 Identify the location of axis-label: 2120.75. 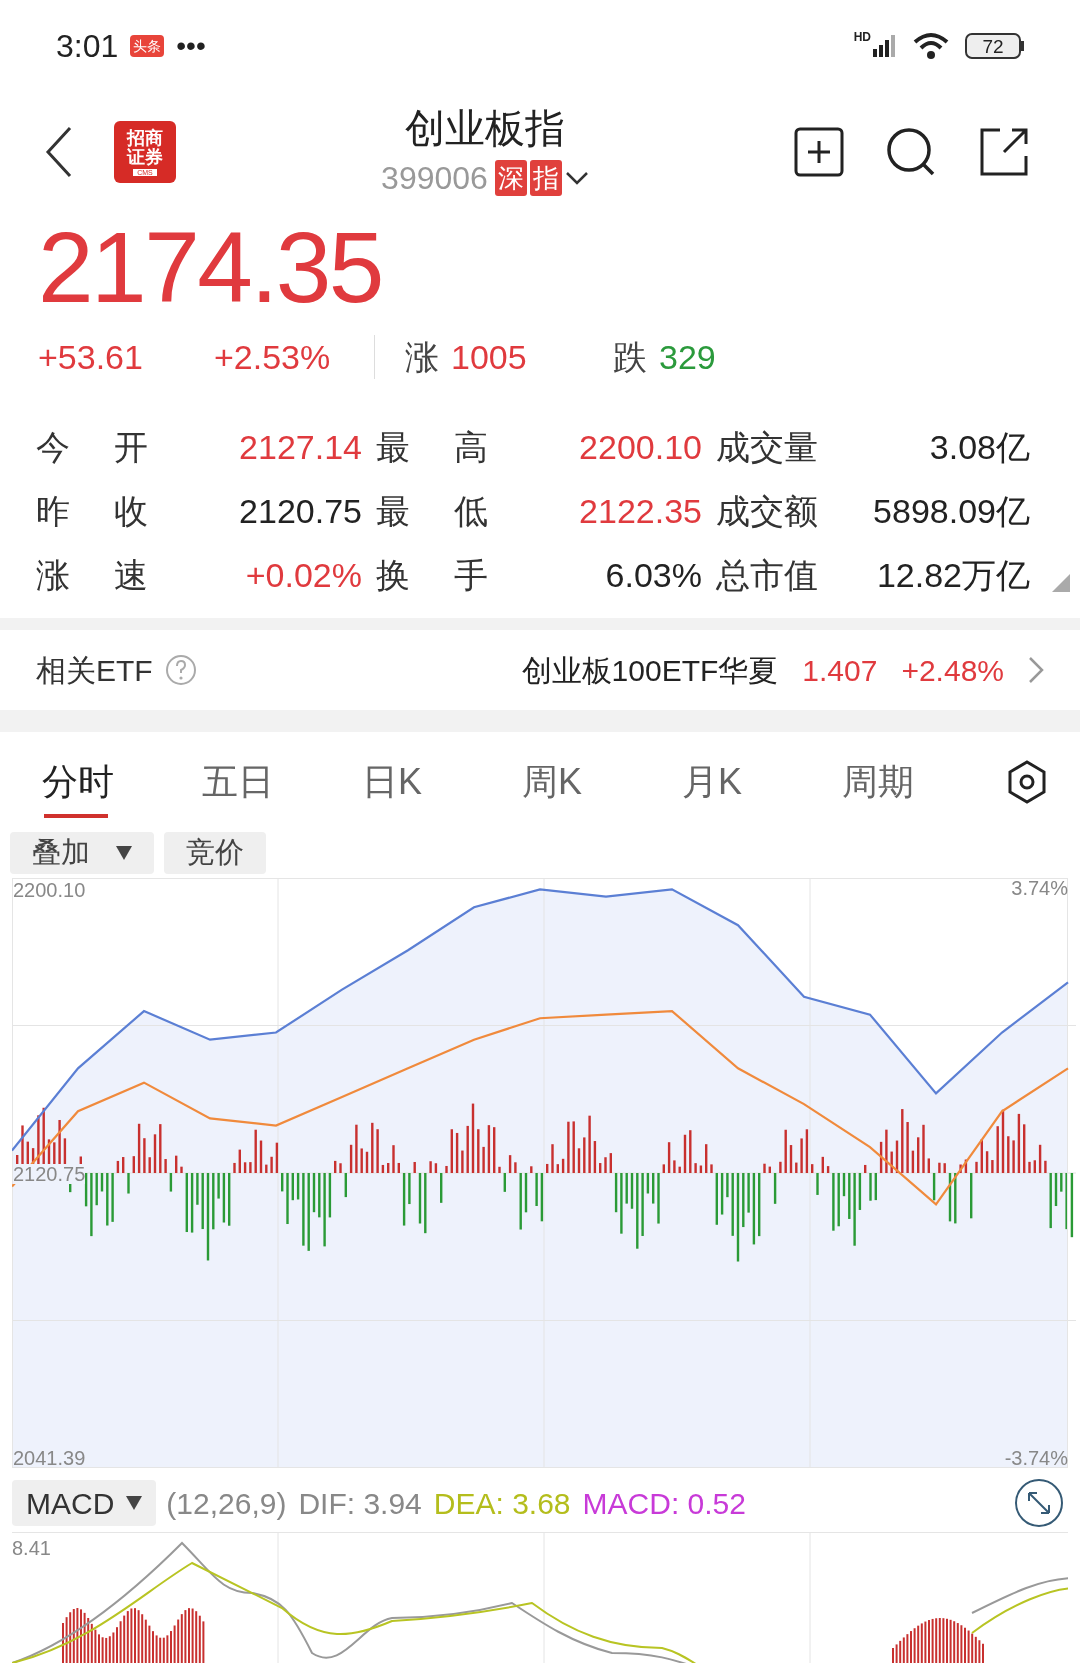
(49, 1174).